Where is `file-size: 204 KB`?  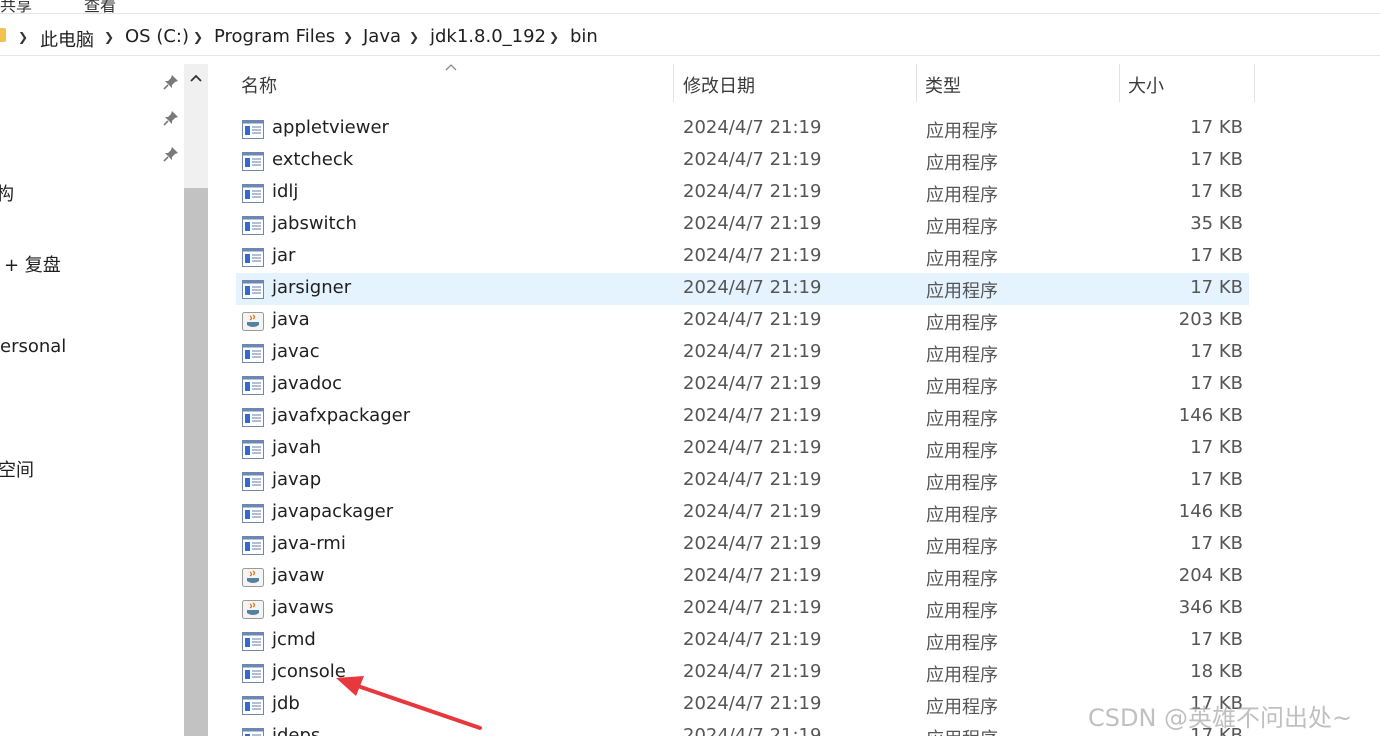 file-size: 204 KB is located at coordinates (1210, 575).